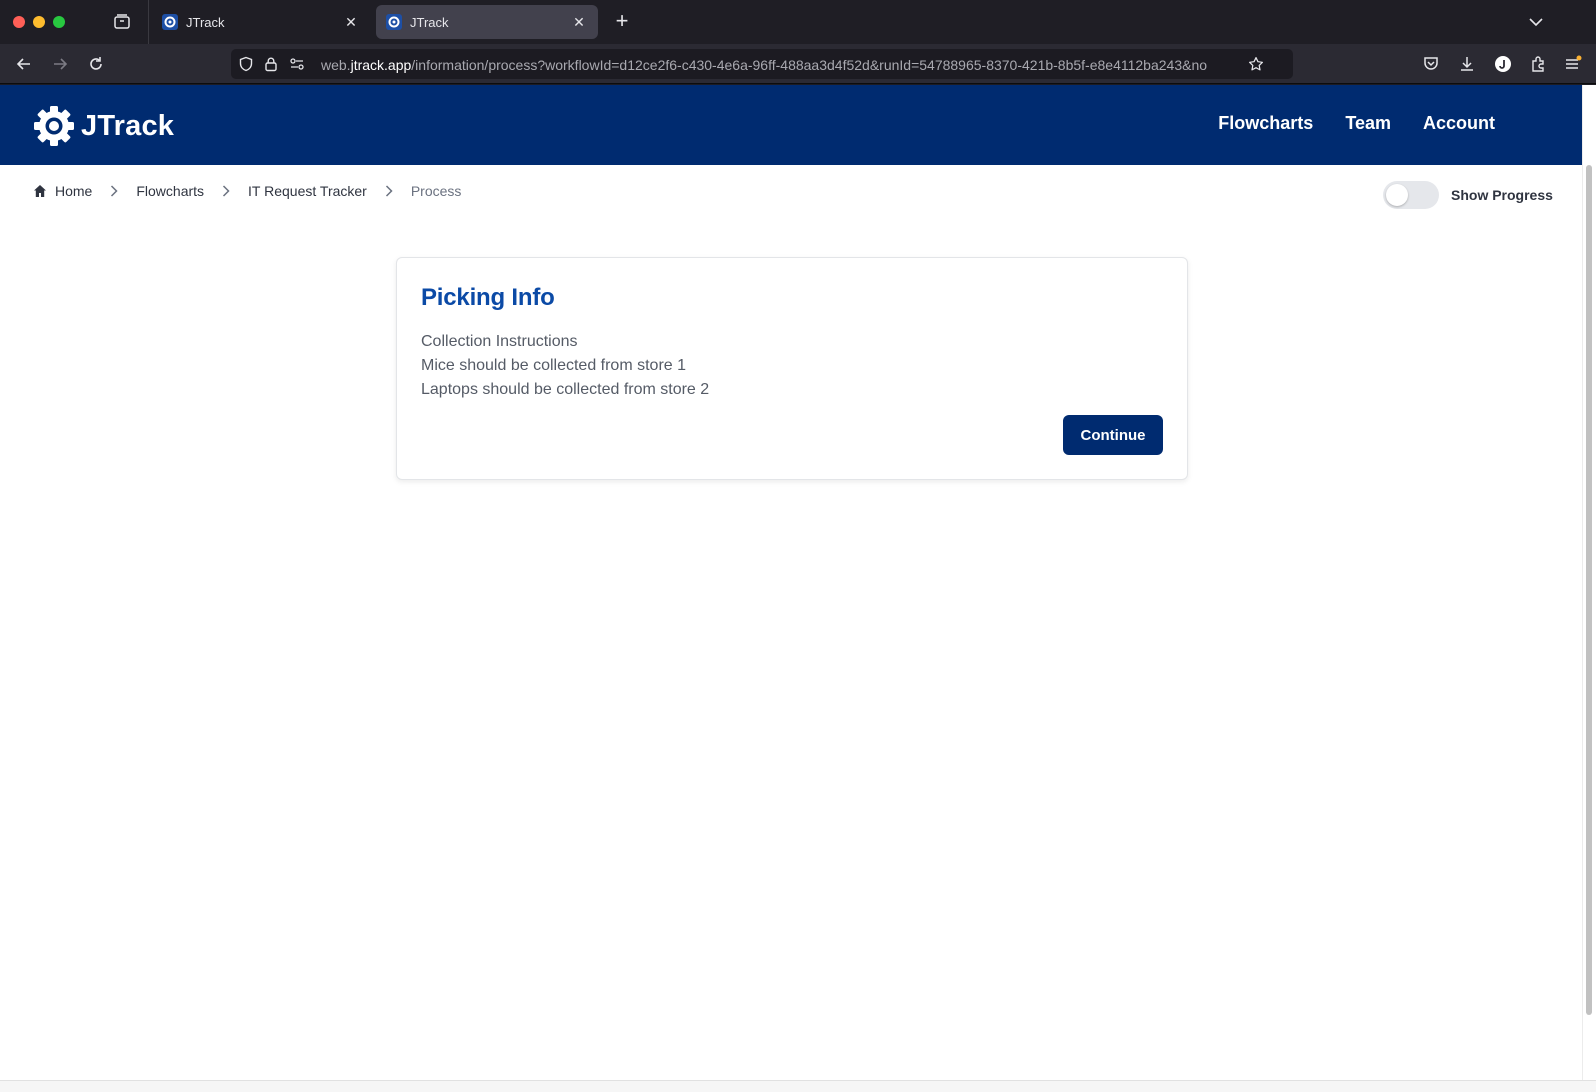  Describe the element at coordinates (59, 22) in the screenshot. I see `window-zoom-button` at that location.